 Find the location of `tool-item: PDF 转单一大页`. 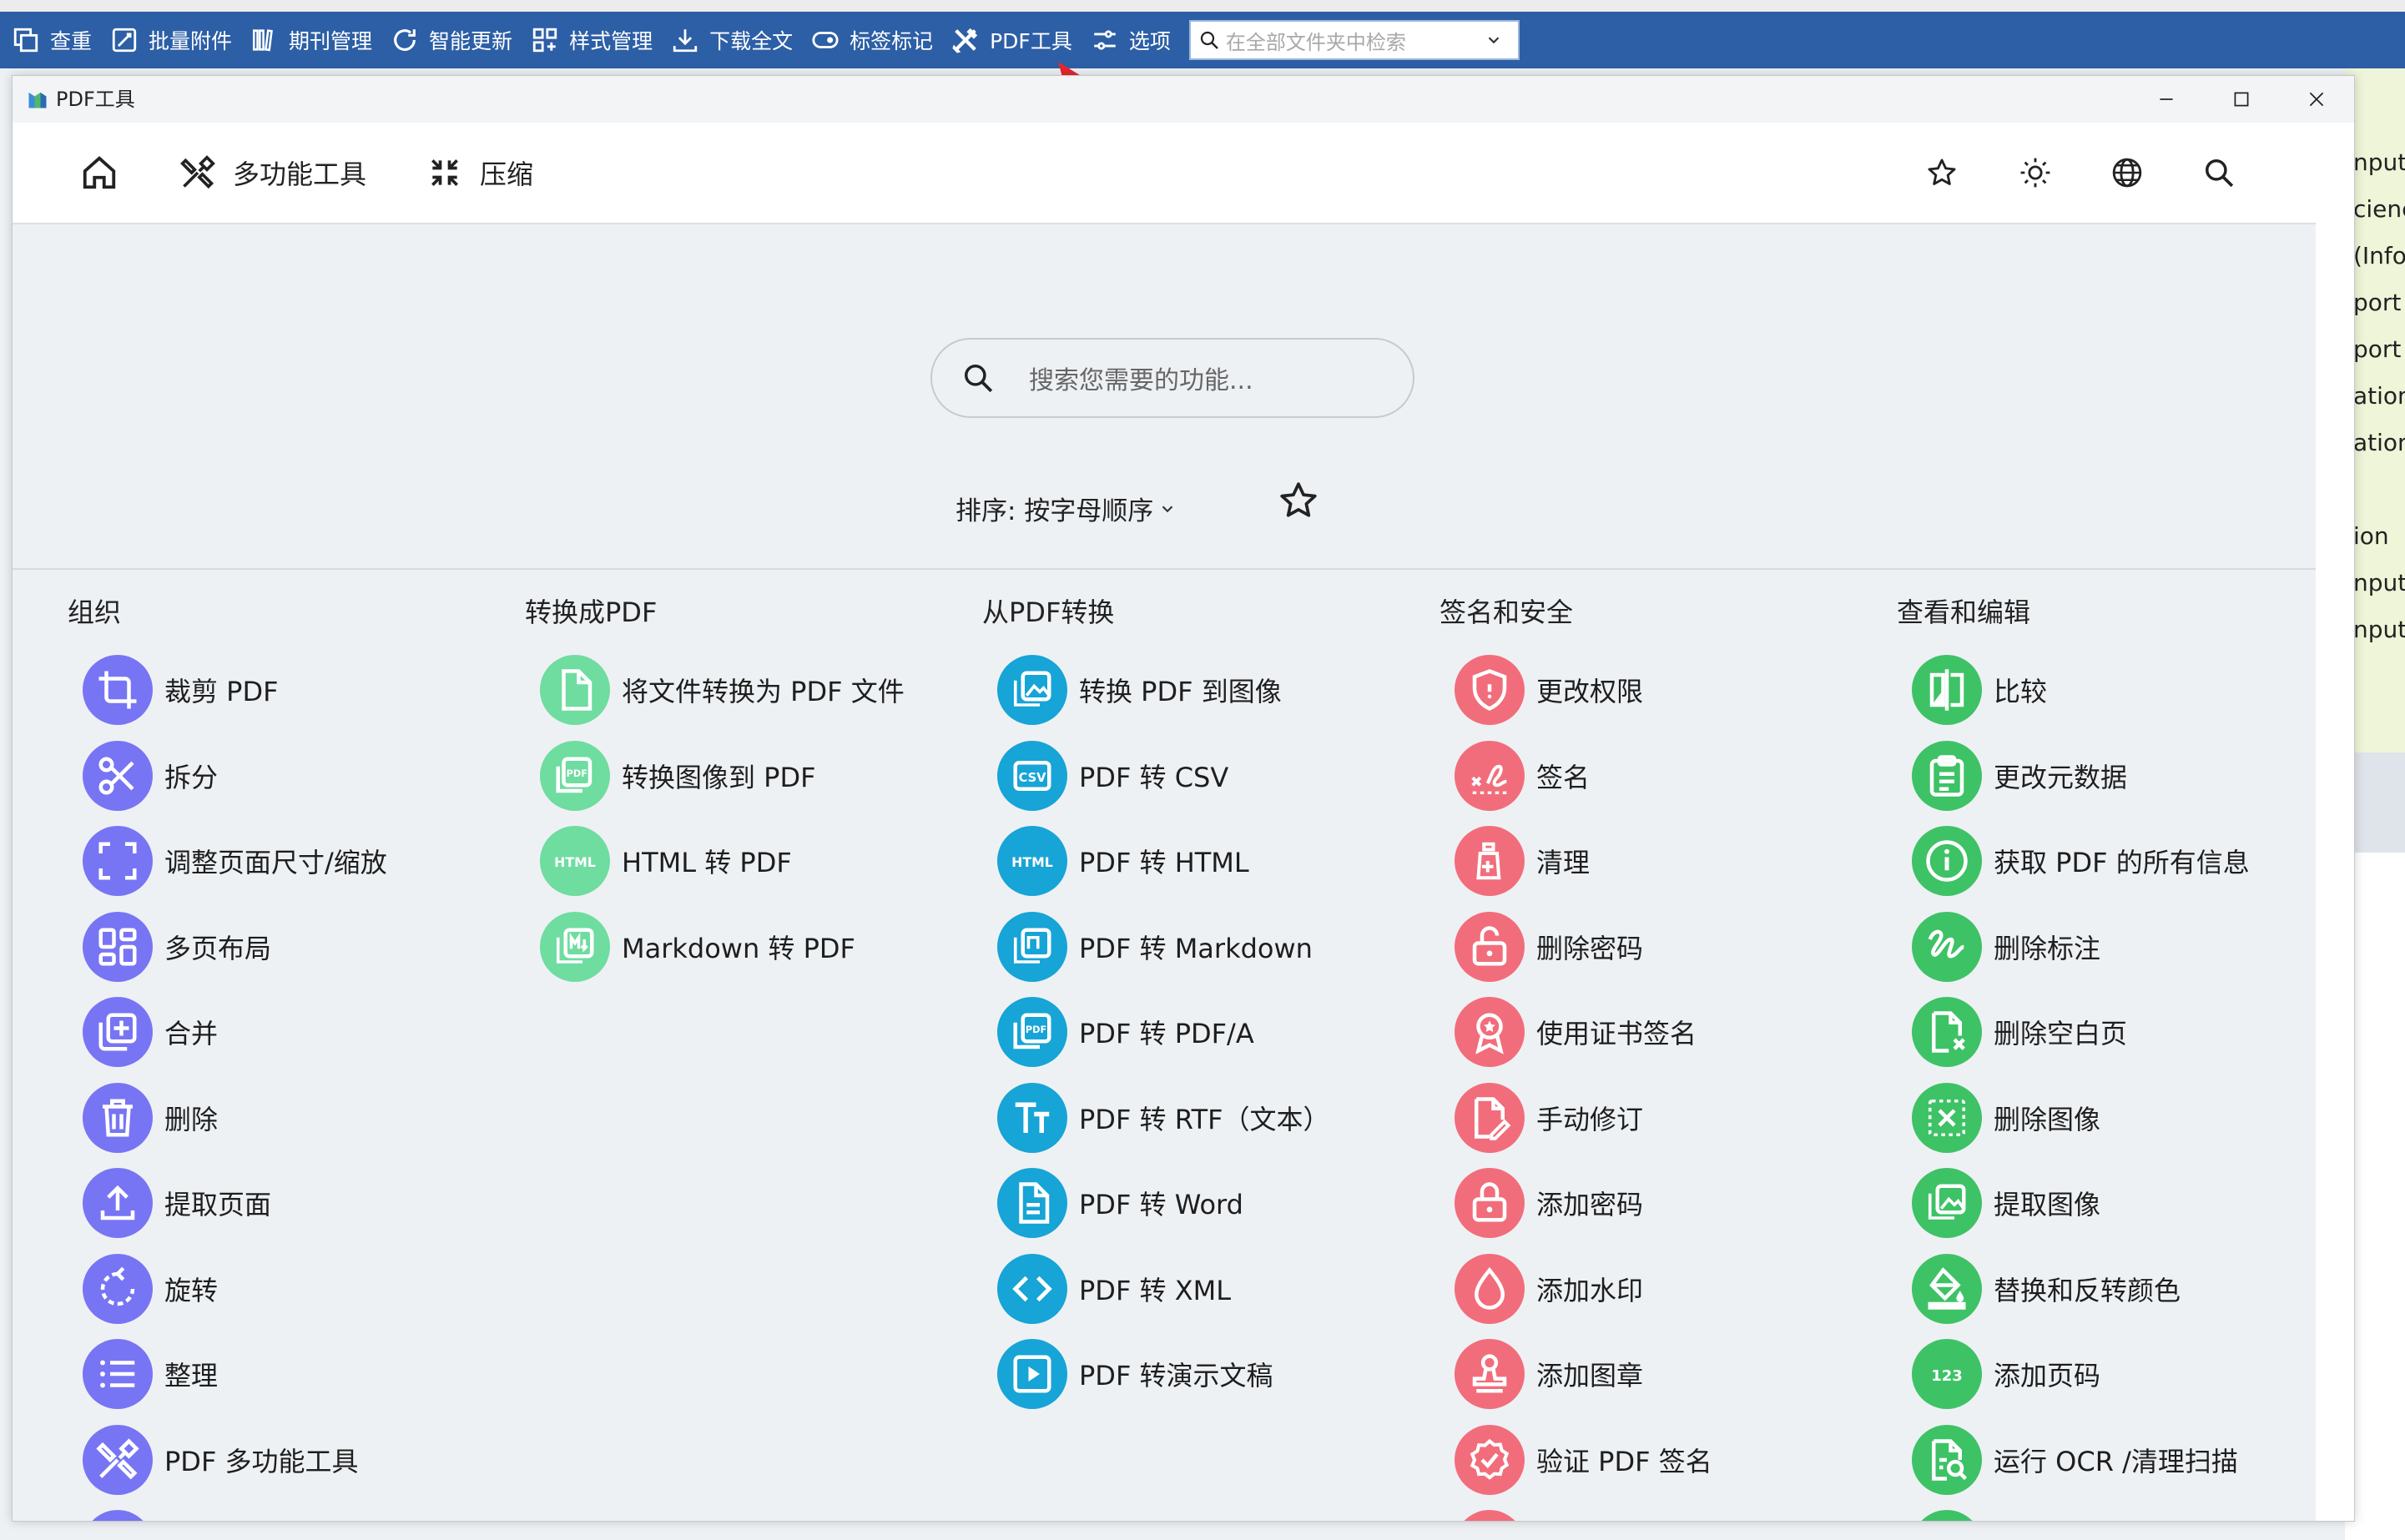

tool-item: PDF 转单一大页 is located at coordinates (221, 1515).